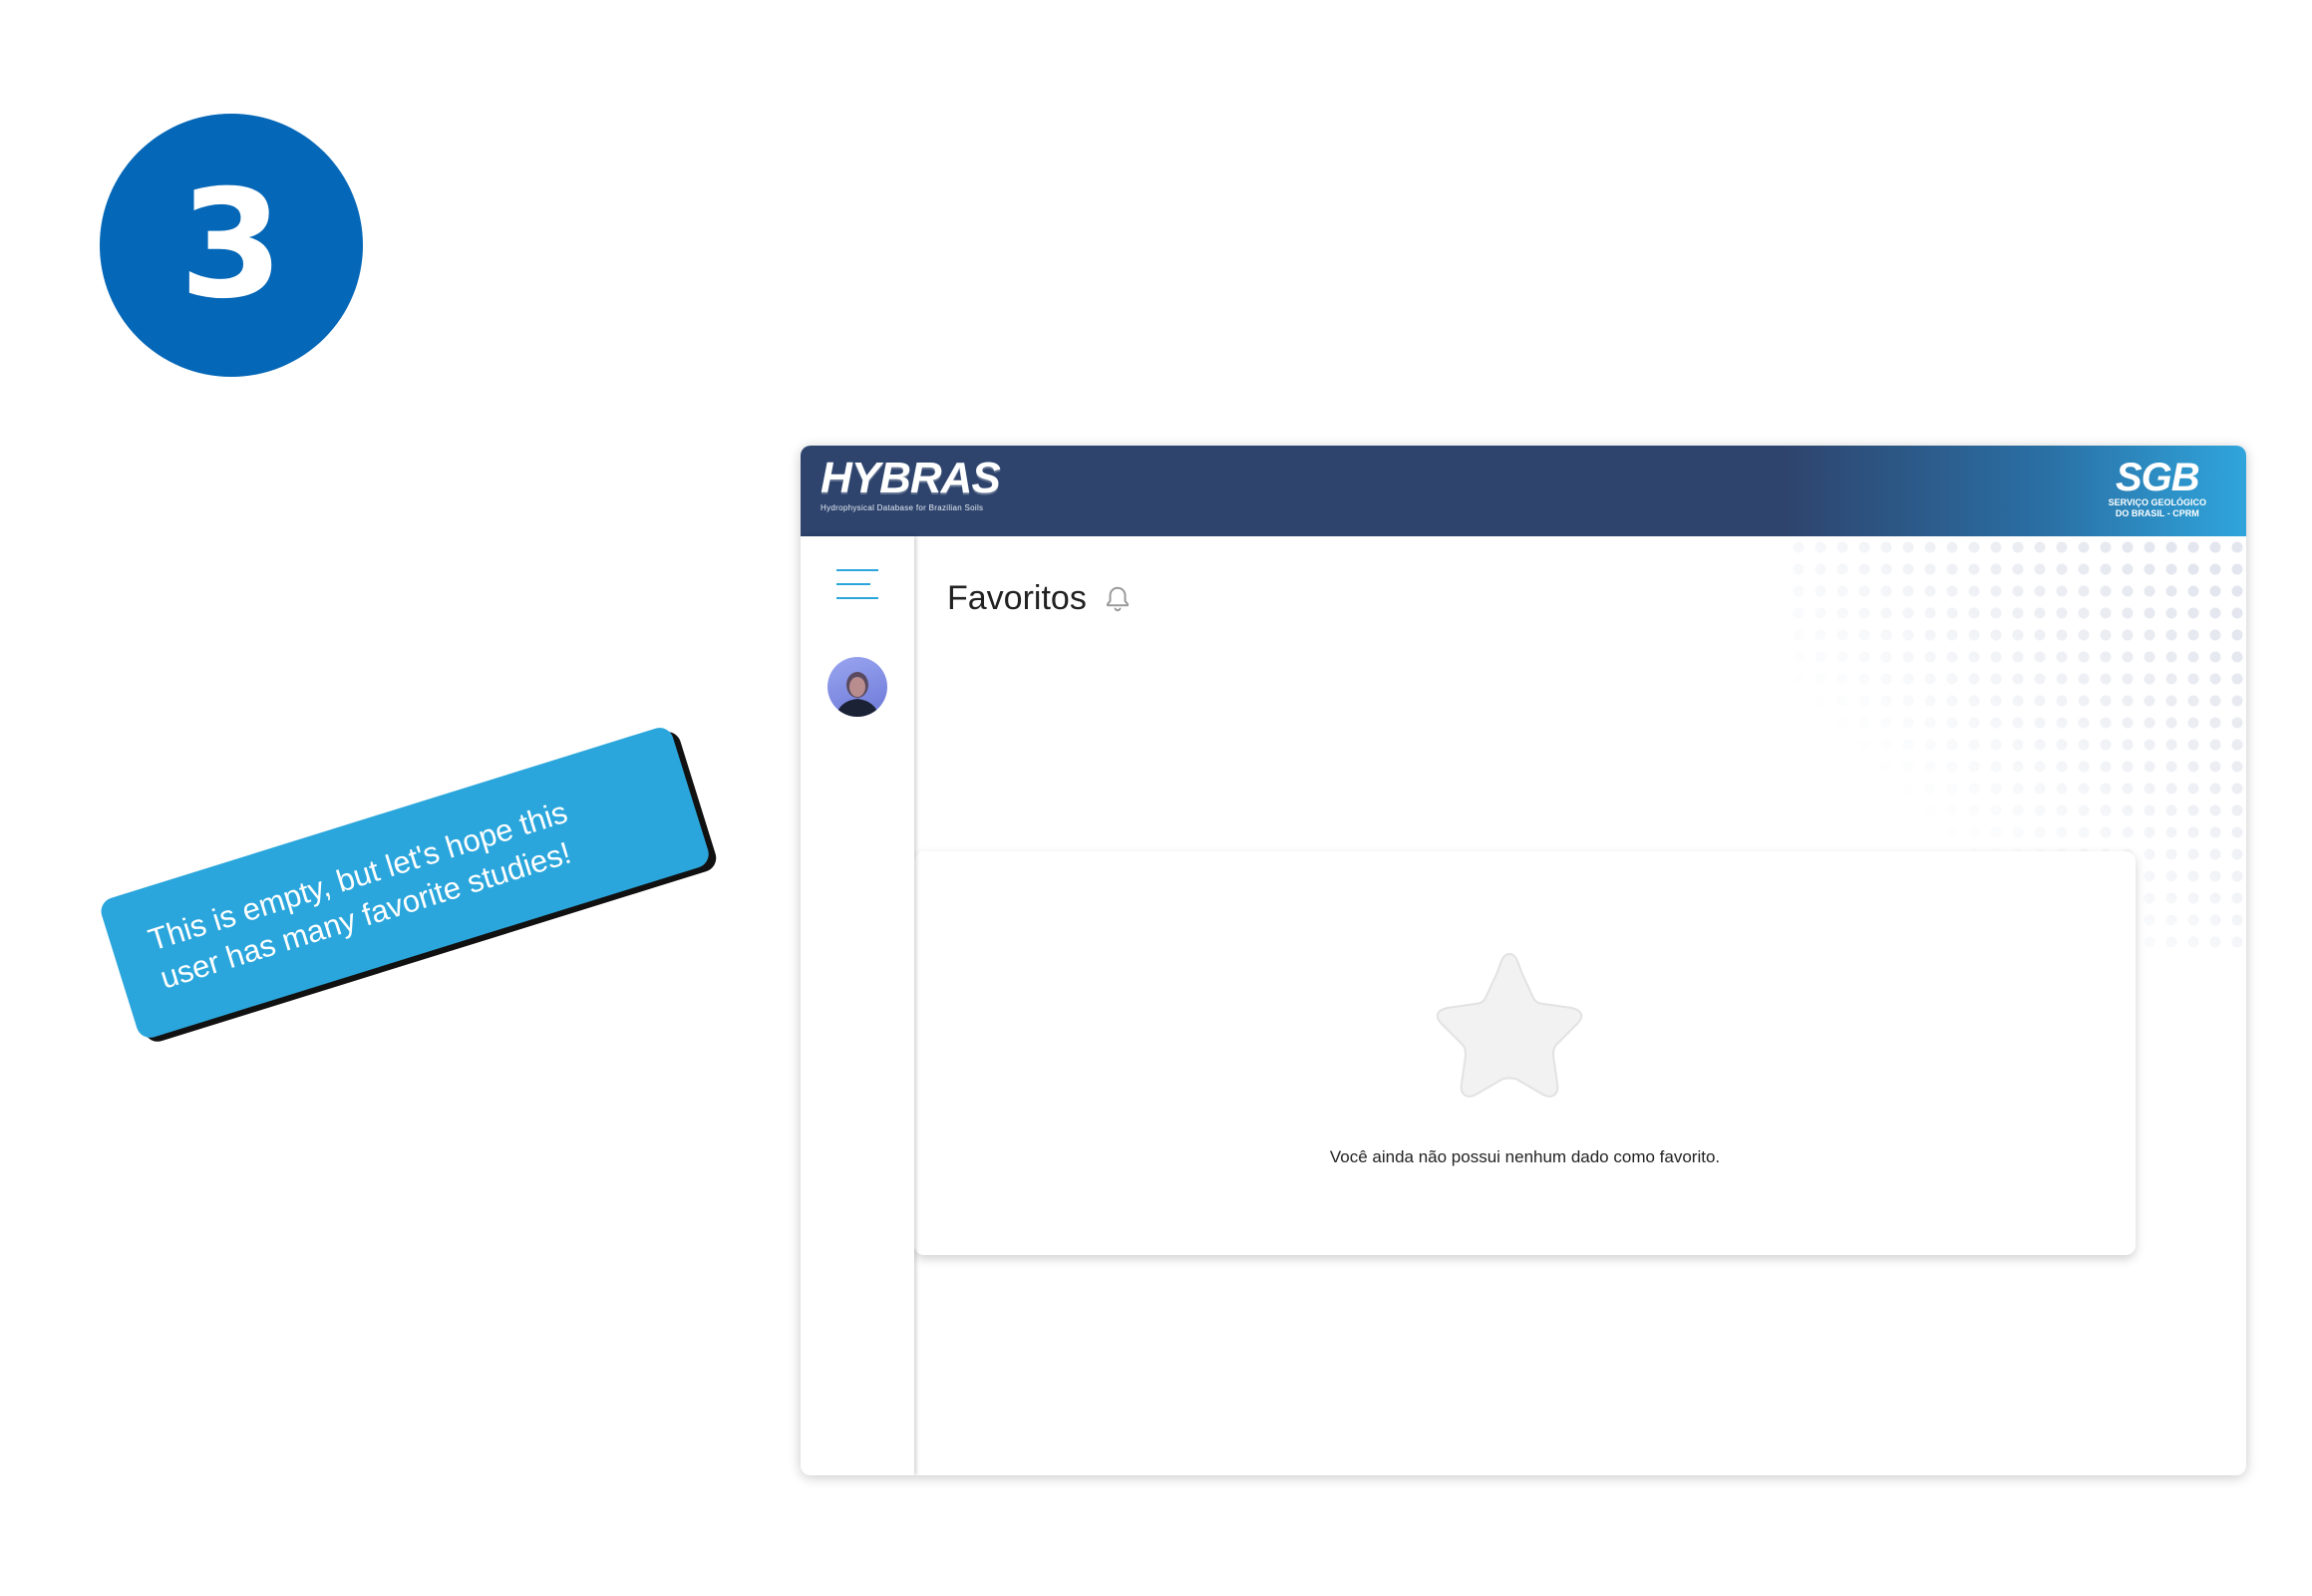 The width and height of the screenshot is (2312, 1596). I want to click on page-title: Favoritos, so click(1040, 598).